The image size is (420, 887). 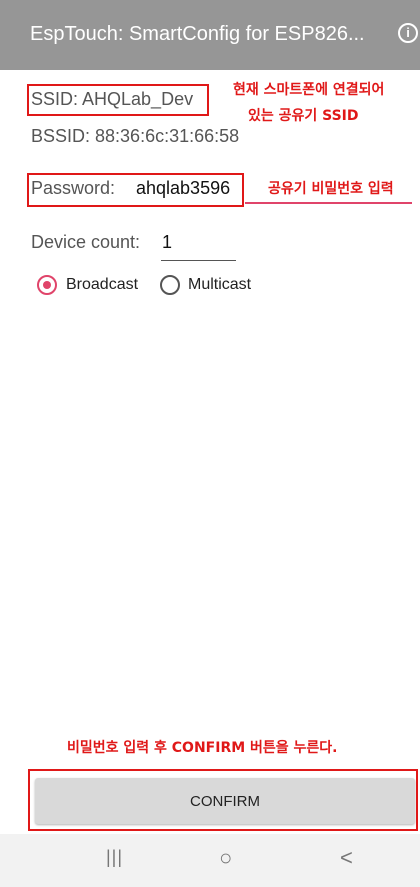 I want to click on multicast-label: Multicast, so click(x=219, y=285).